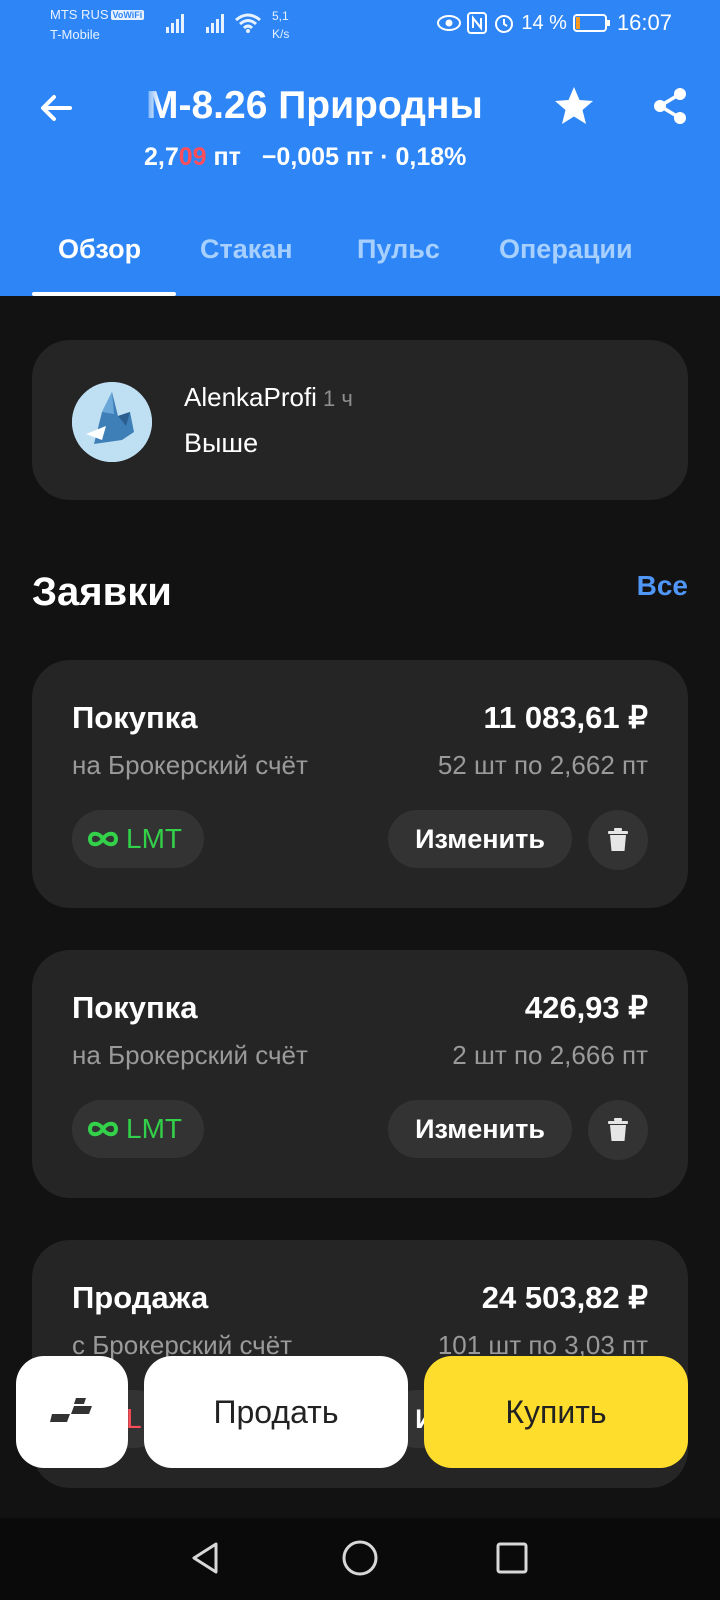 The height and width of the screenshot is (1600, 720). Describe the element at coordinates (221, 443) in the screenshot. I see `post-text: Выше` at that location.